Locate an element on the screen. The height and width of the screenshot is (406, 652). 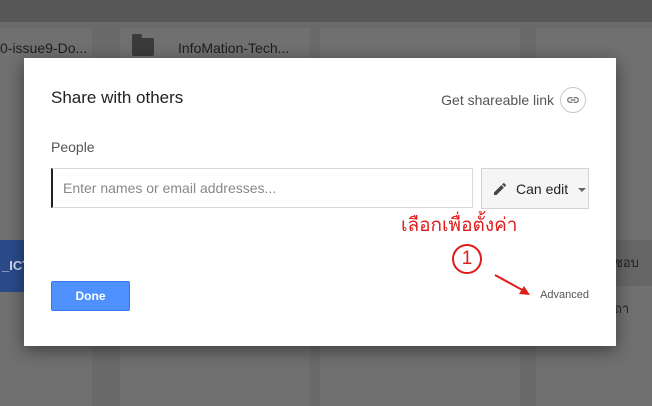
done-button: Done is located at coordinates (90, 296).